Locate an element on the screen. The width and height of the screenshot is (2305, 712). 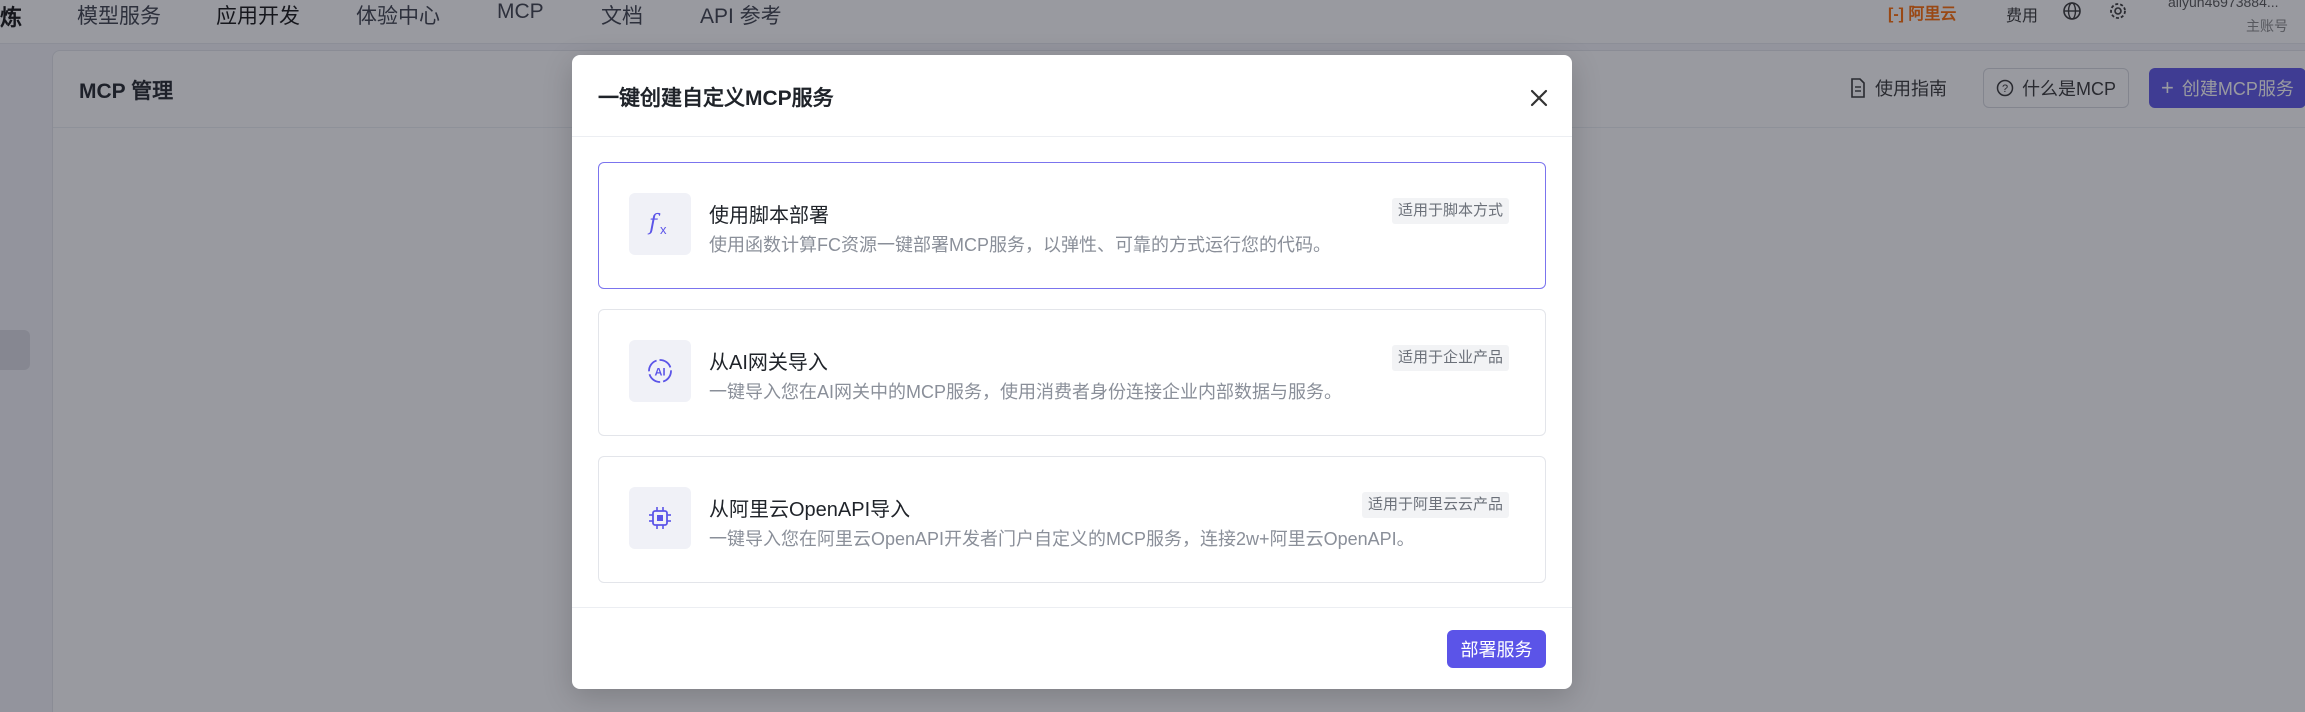
option-title: 从阿里云OpenAPI导入 is located at coordinates (810, 510).